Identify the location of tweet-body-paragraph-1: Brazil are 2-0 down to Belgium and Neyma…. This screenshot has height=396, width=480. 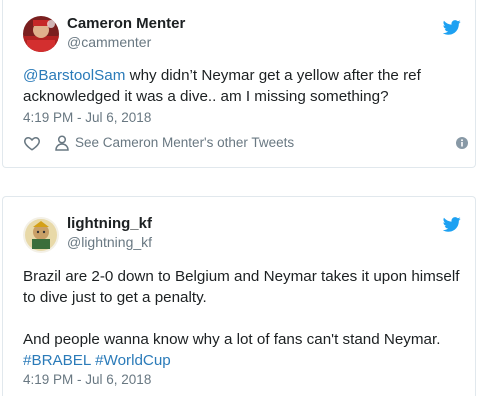
(241, 287).